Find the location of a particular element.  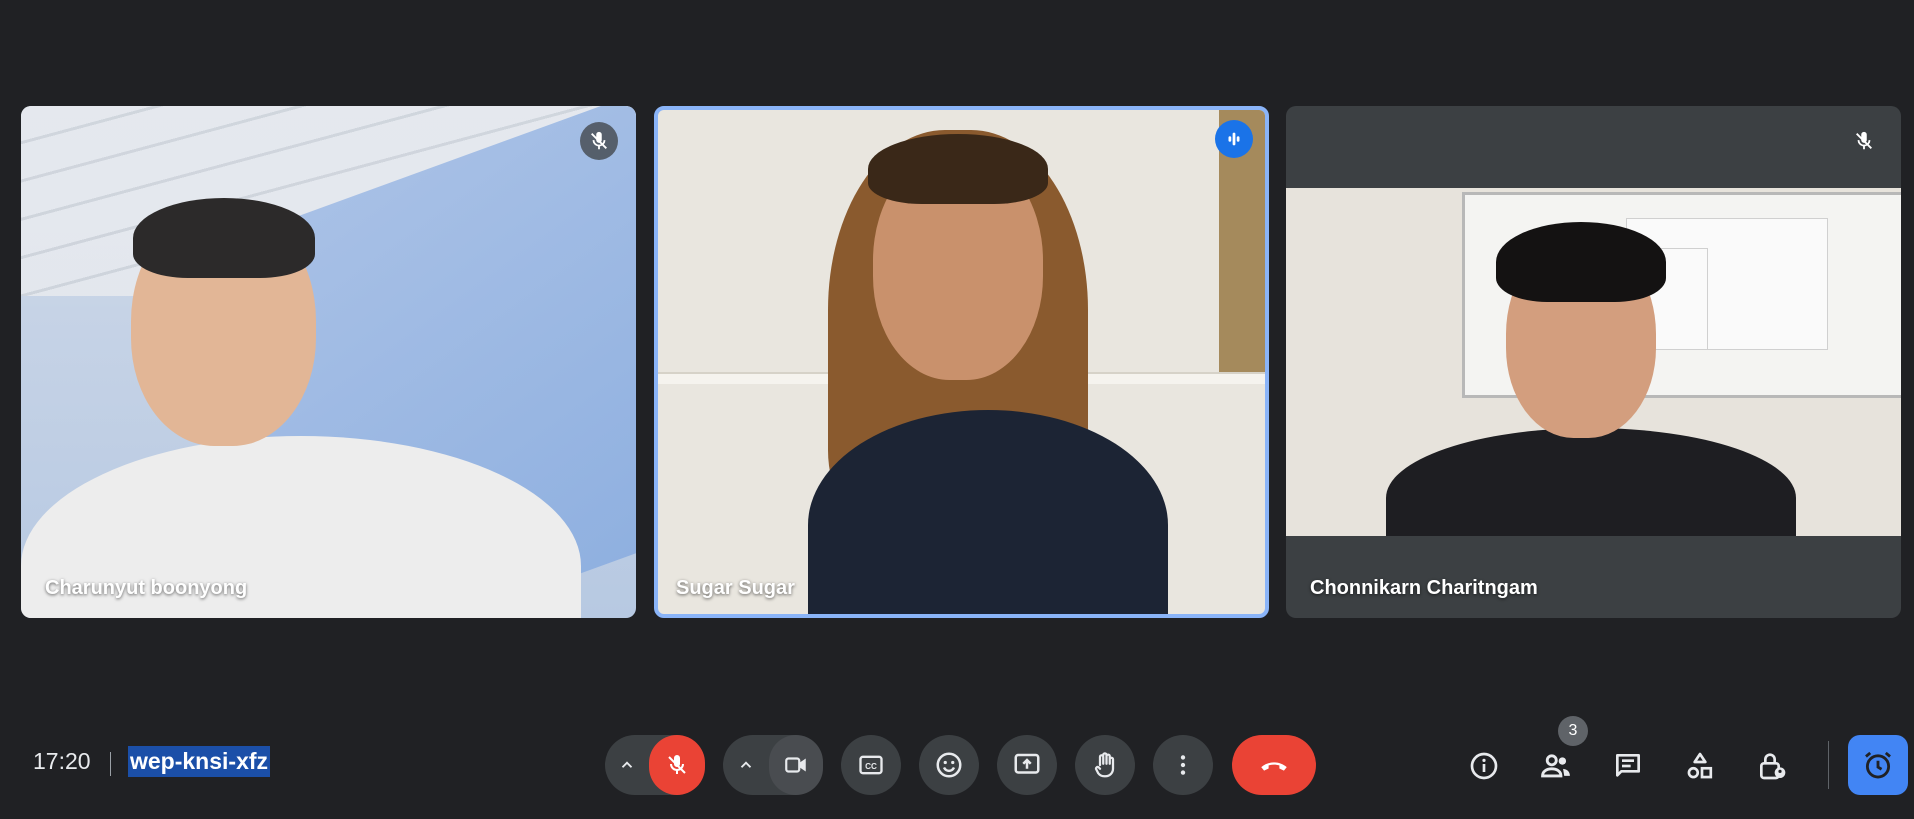

reactions-button is located at coordinates (949, 765).